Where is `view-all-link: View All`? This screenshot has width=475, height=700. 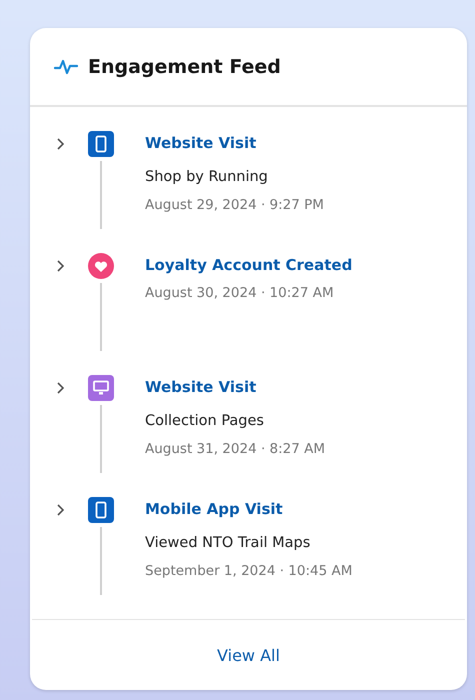 view-all-link: View All is located at coordinates (248, 655).